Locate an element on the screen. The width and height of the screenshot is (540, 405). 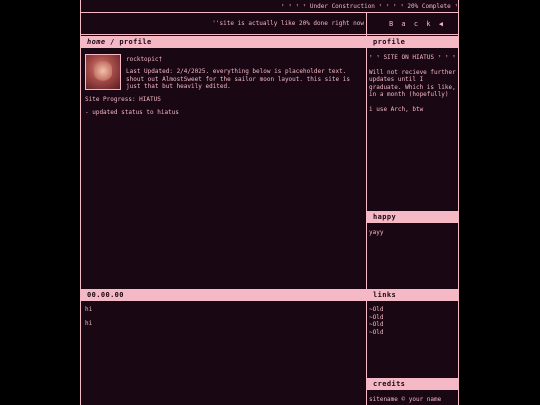
happy-content: yayy is located at coordinates (413, 233).